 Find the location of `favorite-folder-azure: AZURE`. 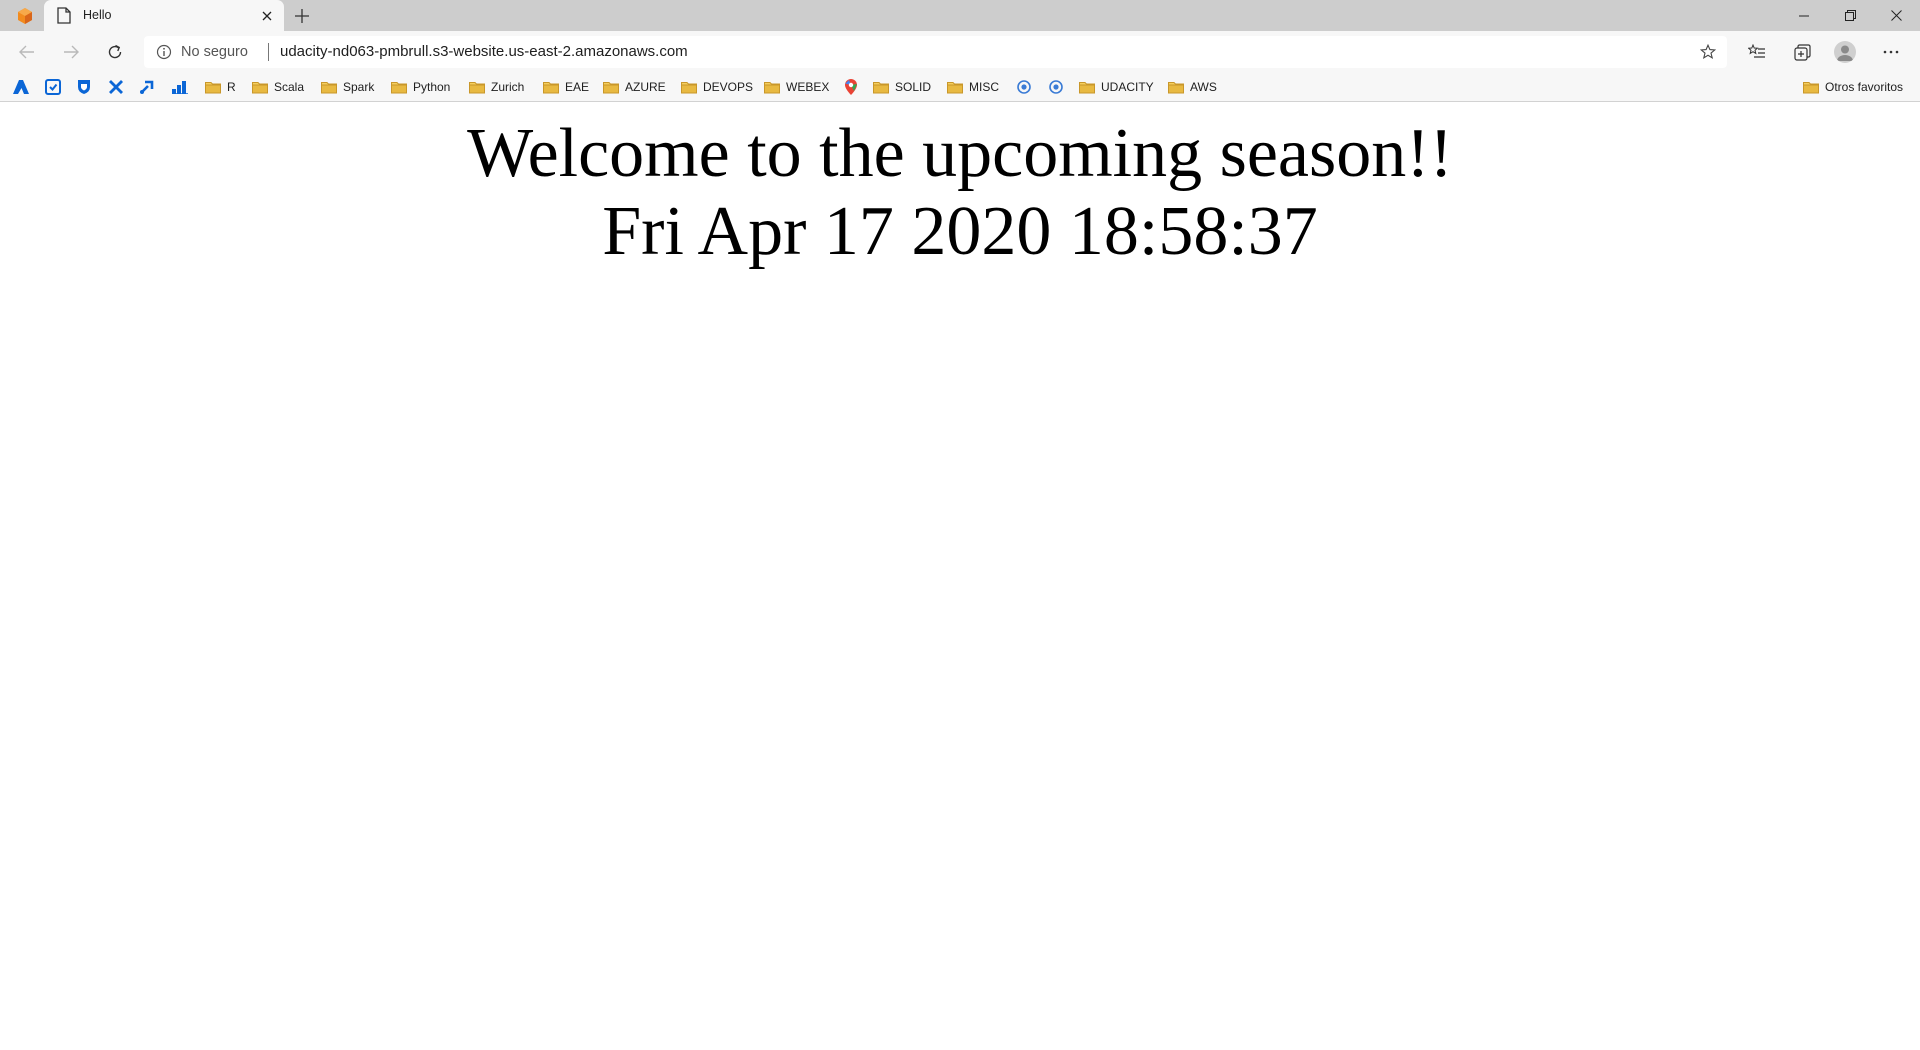

favorite-folder-azure: AZURE is located at coordinates (634, 86).